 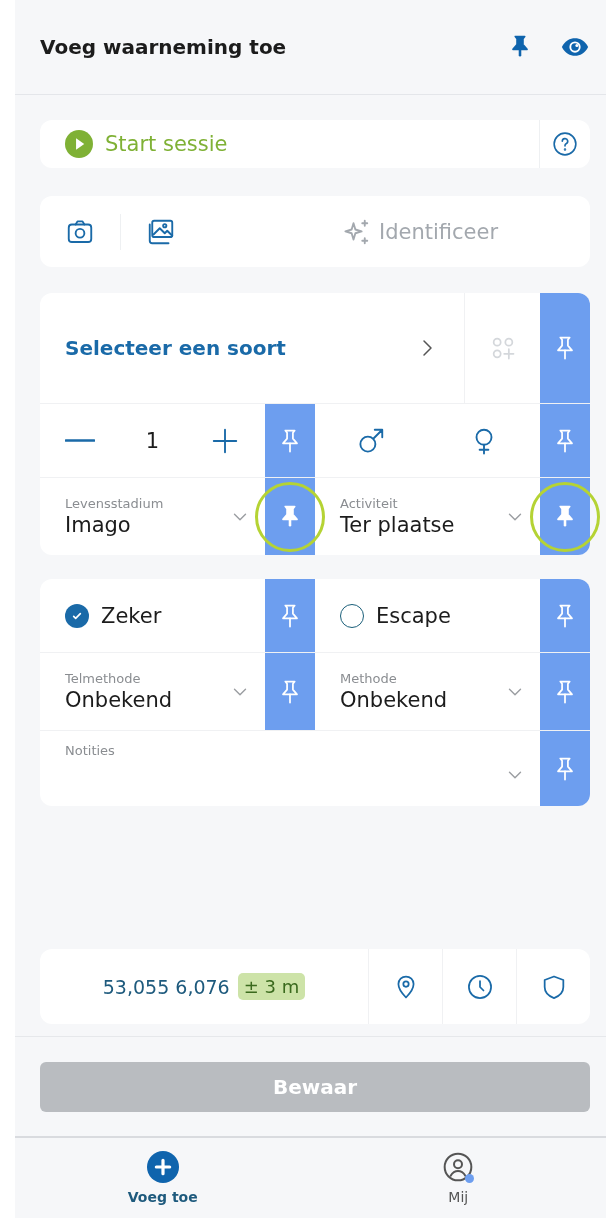 I want to click on field-value: Imago, so click(x=98, y=525).